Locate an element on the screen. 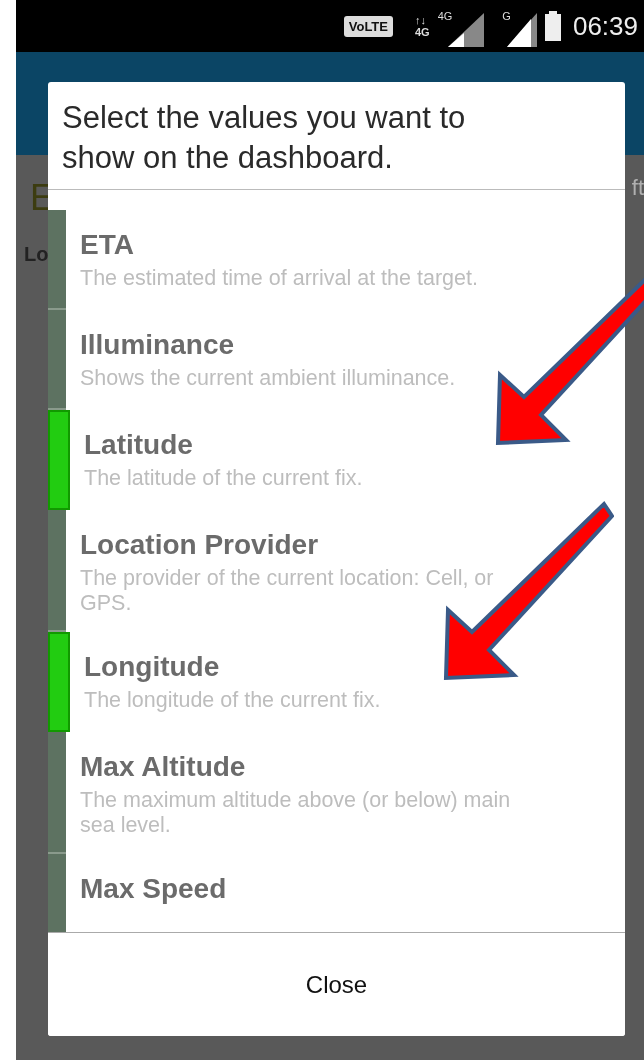 The height and width of the screenshot is (1060, 644). list-item: Longitude The longitude of the current fix. is located at coordinates (336, 682).